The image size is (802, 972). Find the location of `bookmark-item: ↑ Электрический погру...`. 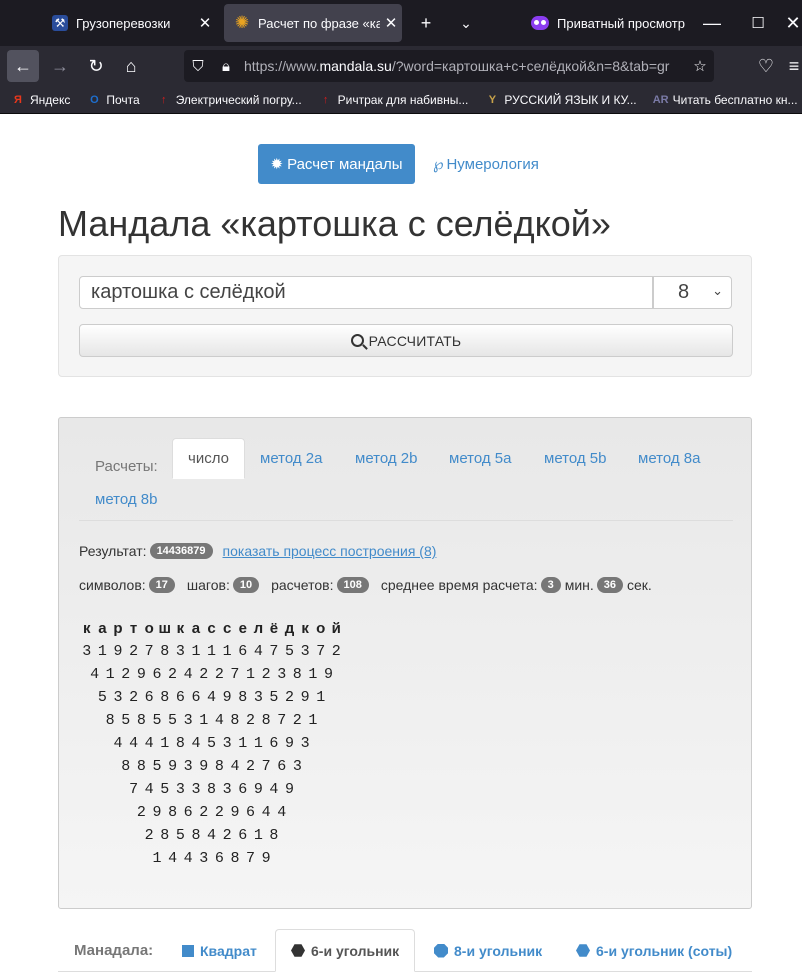

bookmark-item: ↑ Электрический погру... is located at coordinates (229, 100).